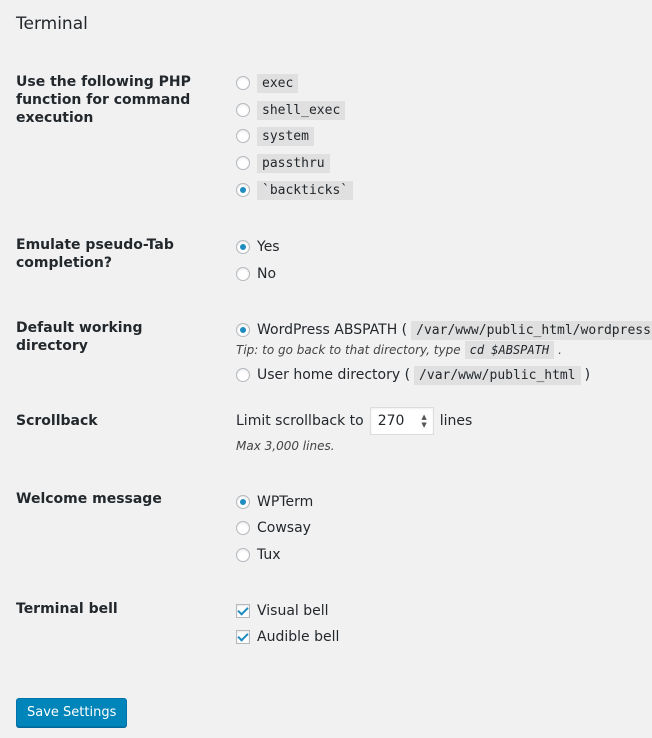 This screenshot has width=652, height=738. I want to click on scrollback-row: Limit scrollback to 270 ▲ ▼ lines, so click(354, 421).